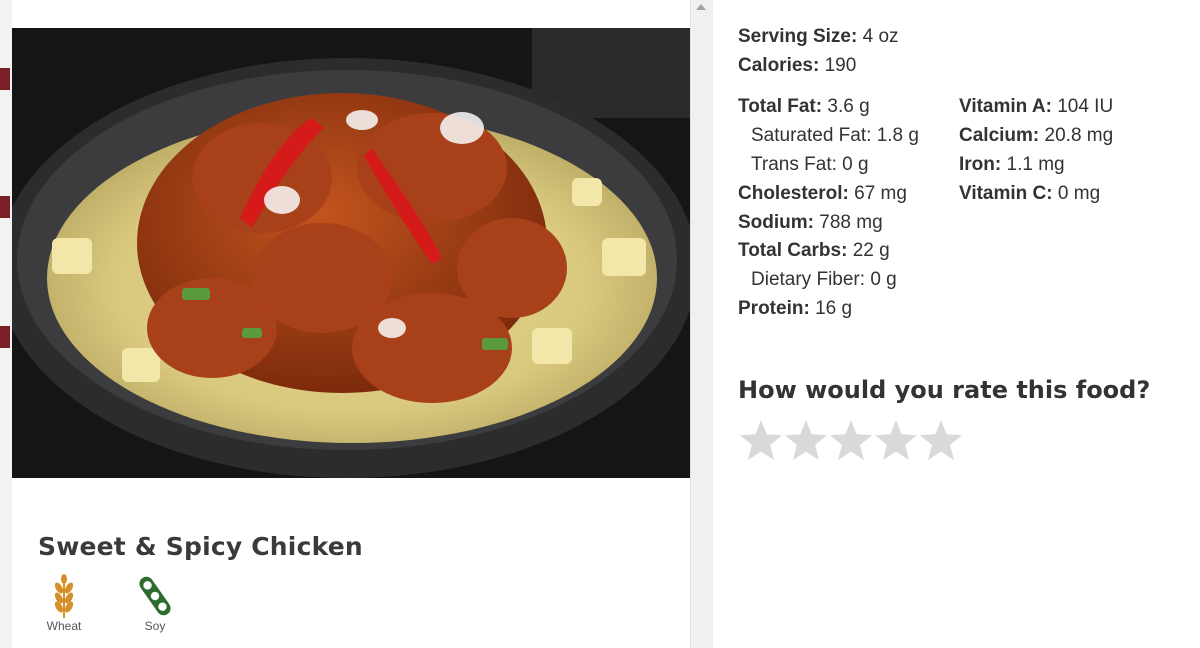 This screenshot has width=1200, height=648. I want to click on iron-row: Iron: 1.1 mg, so click(1012, 165).